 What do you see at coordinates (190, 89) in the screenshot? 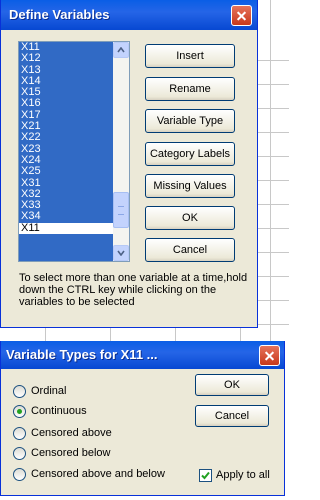
I see `rename-button: Rename` at bounding box center [190, 89].